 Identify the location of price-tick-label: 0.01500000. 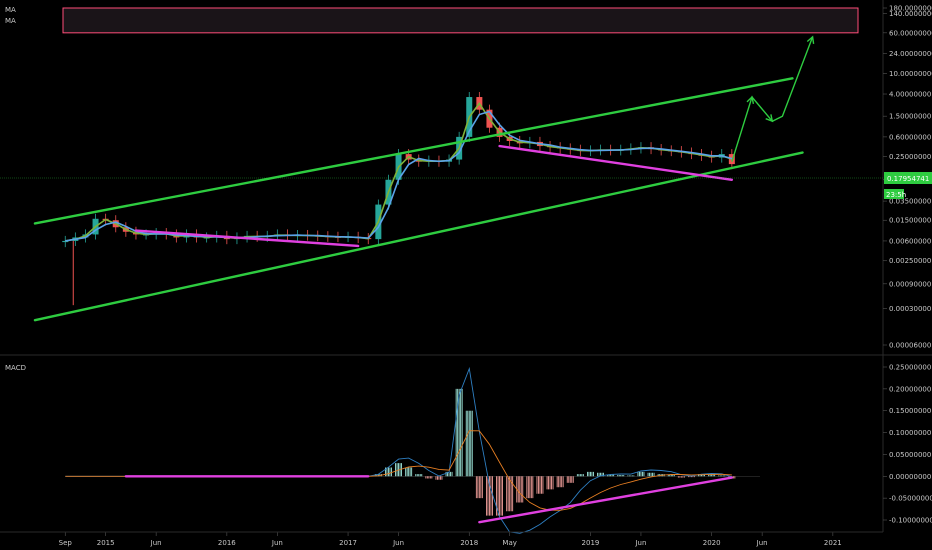
(910, 221).